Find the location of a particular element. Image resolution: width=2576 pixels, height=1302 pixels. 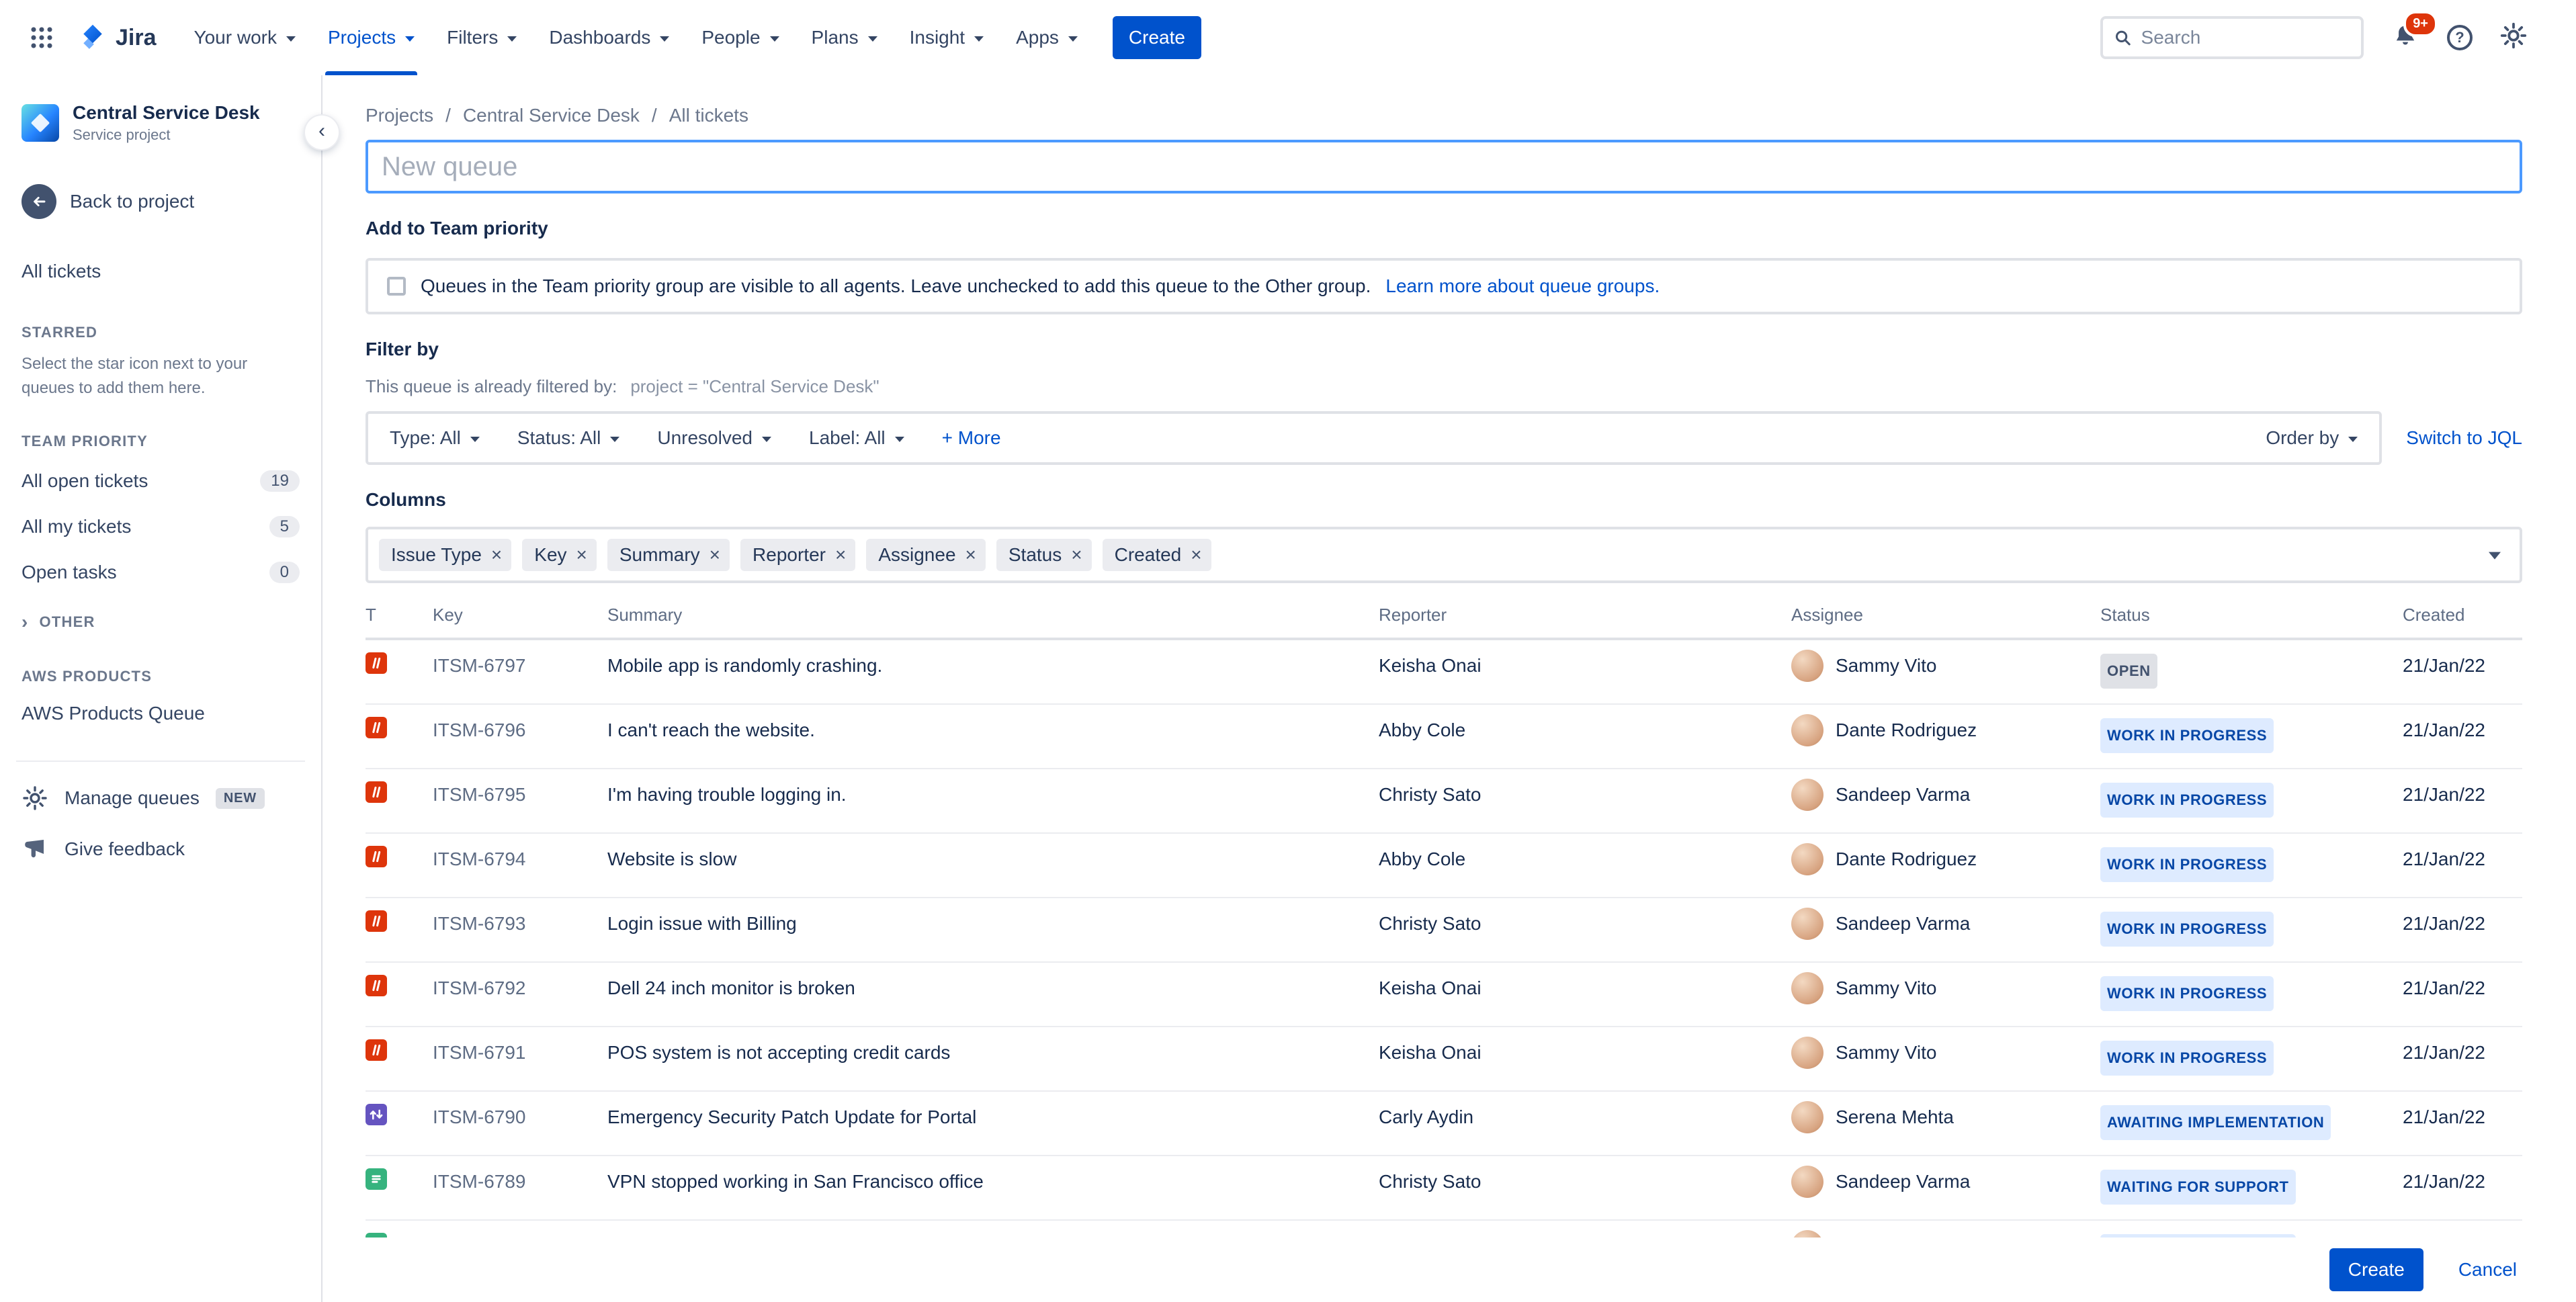

team-priority-checkbox is located at coordinates (396, 286).